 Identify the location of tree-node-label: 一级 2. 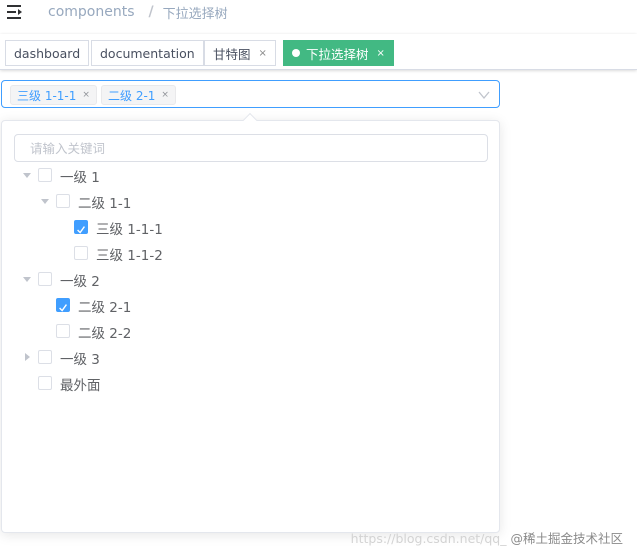
(80, 282).